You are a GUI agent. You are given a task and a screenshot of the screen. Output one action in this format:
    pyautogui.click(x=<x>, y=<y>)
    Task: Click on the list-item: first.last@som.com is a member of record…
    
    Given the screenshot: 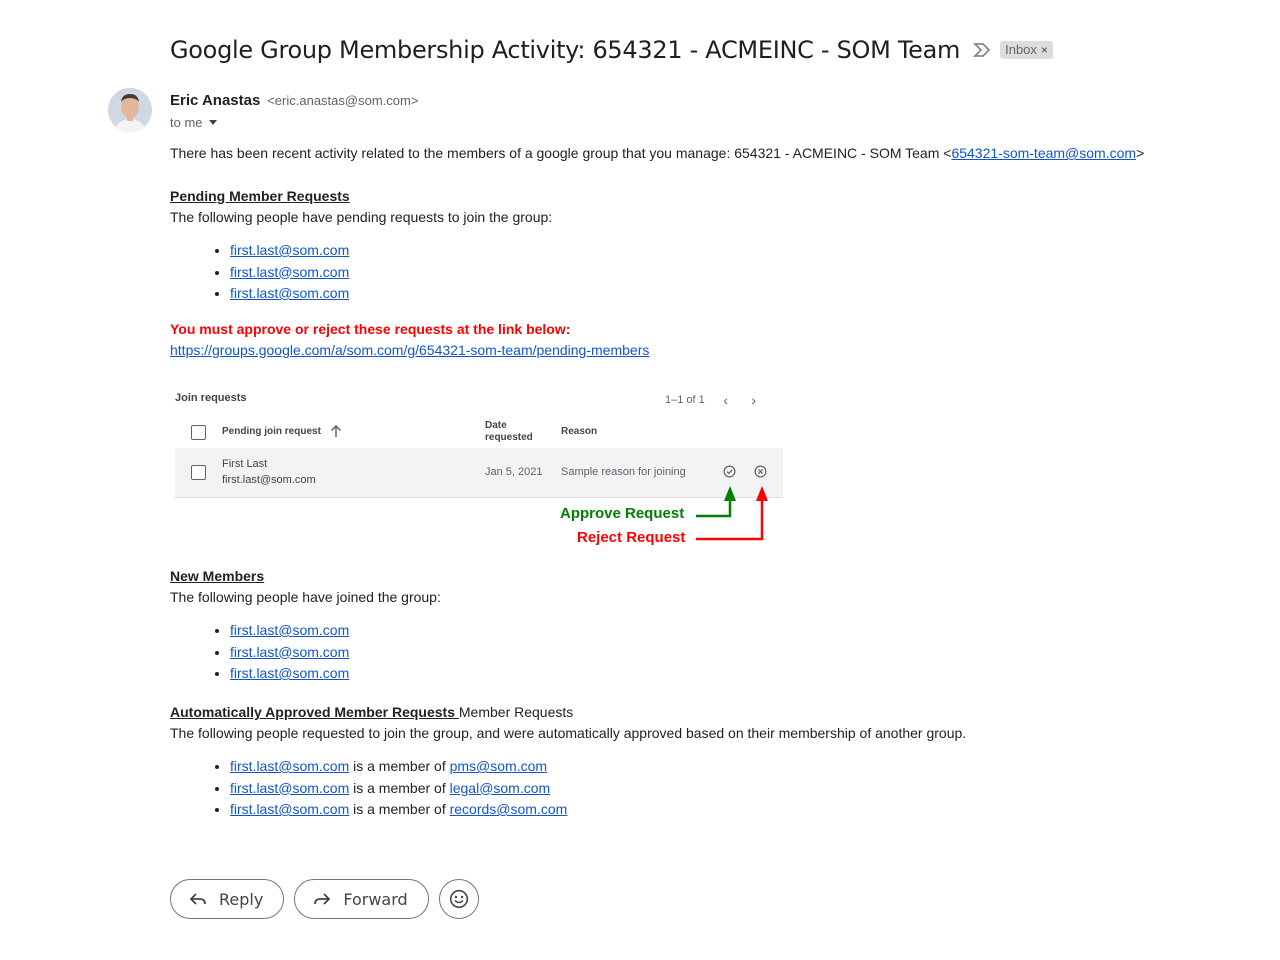 What is the action you would take?
    pyautogui.click(x=725, y=810)
    